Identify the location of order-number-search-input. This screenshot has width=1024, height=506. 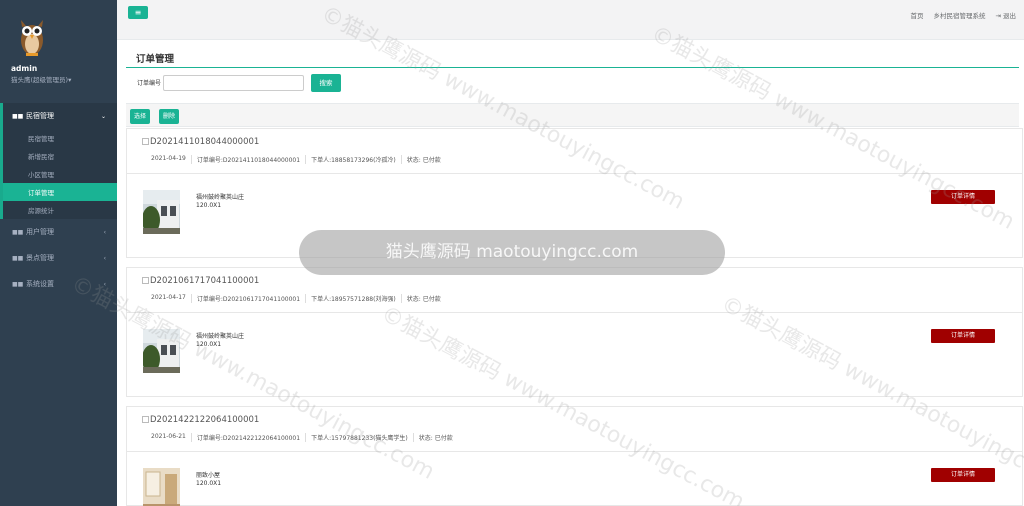
(233, 83).